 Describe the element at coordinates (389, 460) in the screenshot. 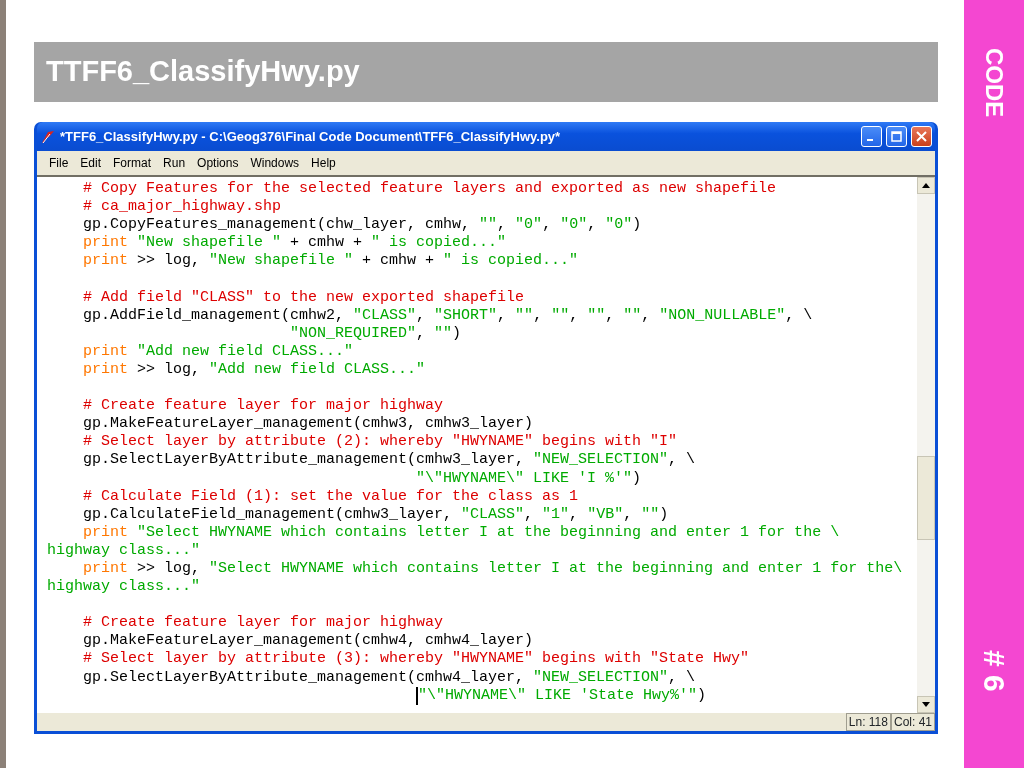

I see `code-line: gp.SelectLayerByAttribute_management(cmhw3_layer, "NEW_SELECTION", \` at that location.